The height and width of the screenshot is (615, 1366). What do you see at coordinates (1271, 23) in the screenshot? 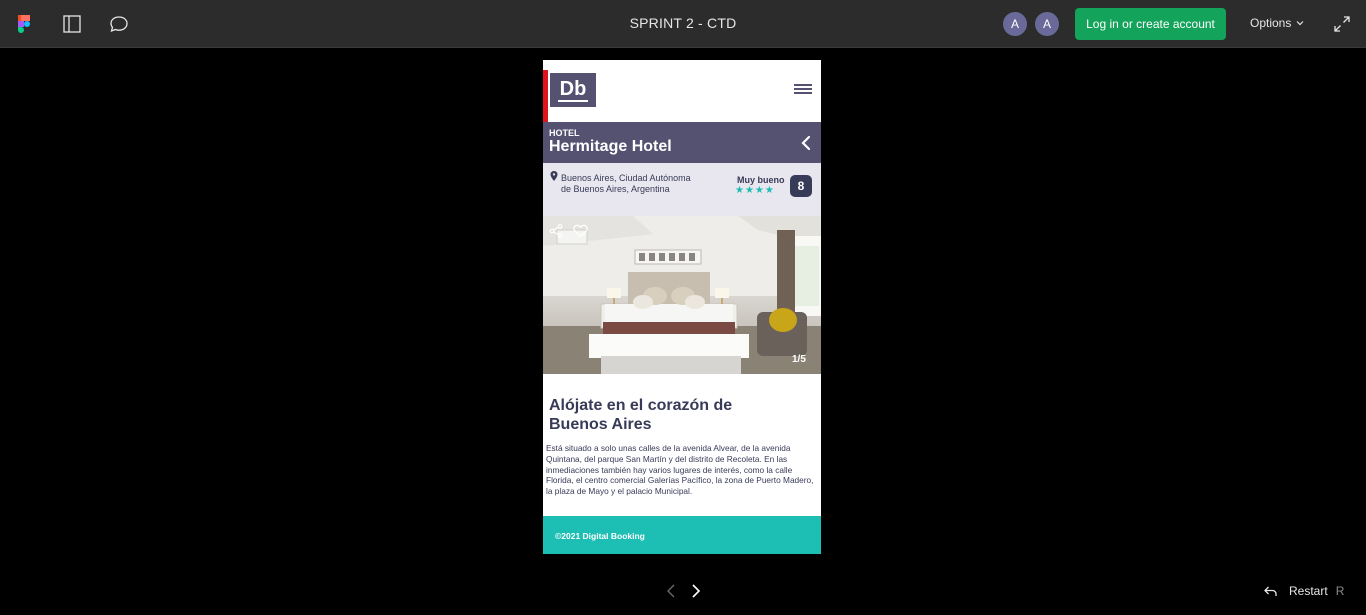
I see `options-label: Options` at bounding box center [1271, 23].